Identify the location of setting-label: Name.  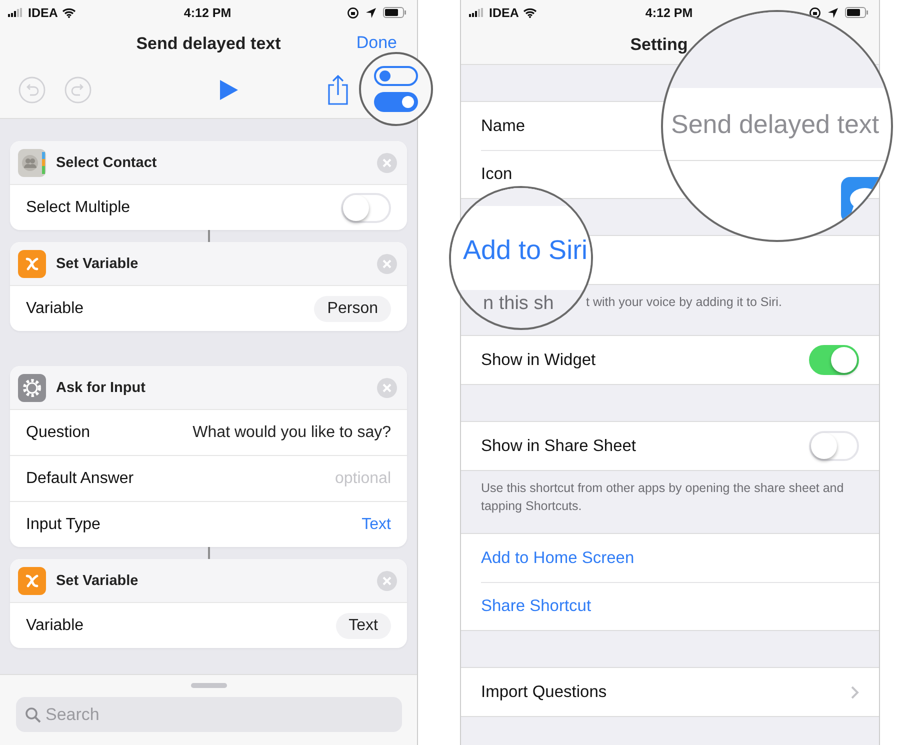
(503, 126).